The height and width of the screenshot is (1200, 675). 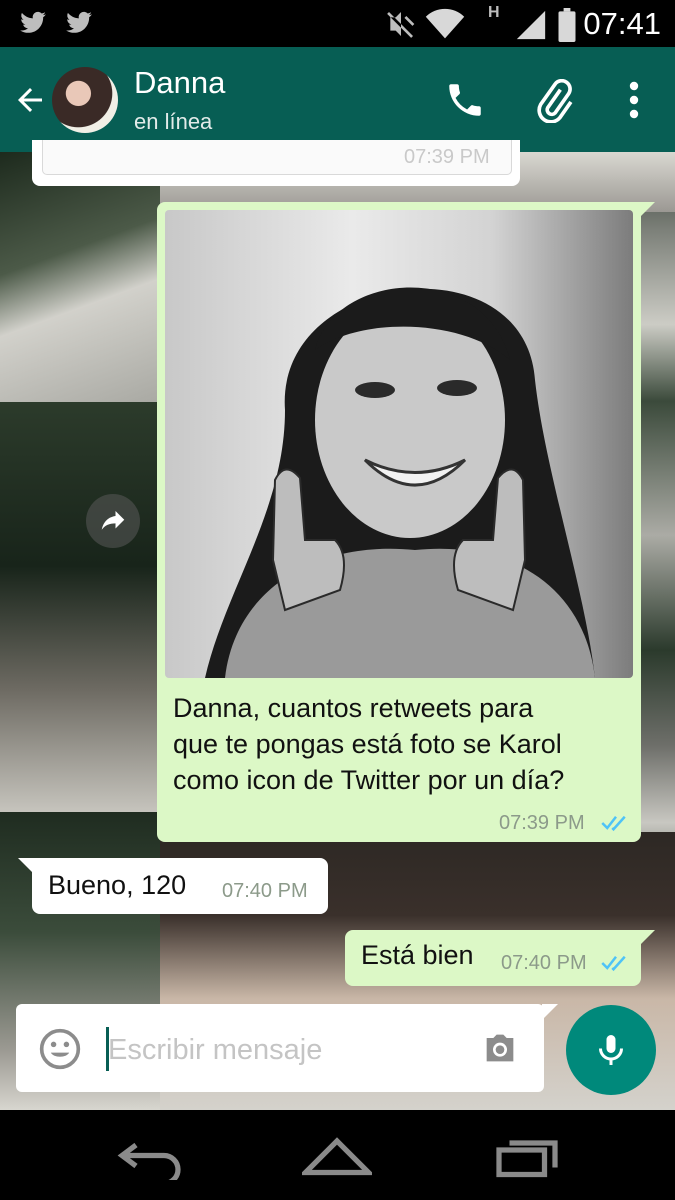 What do you see at coordinates (465, 100) in the screenshot?
I see `phone-icon` at bounding box center [465, 100].